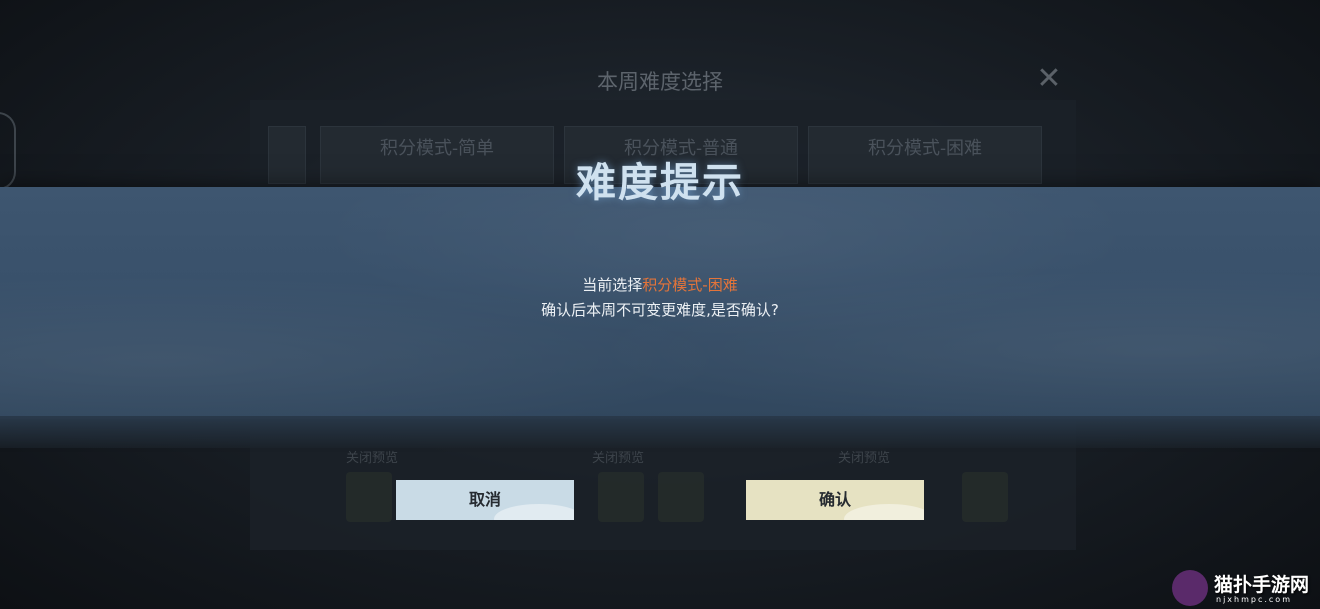 This screenshot has width=1320, height=609. What do you see at coordinates (660, 82) in the screenshot?
I see `panel-title: 本周难度选择` at bounding box center [660, 82].